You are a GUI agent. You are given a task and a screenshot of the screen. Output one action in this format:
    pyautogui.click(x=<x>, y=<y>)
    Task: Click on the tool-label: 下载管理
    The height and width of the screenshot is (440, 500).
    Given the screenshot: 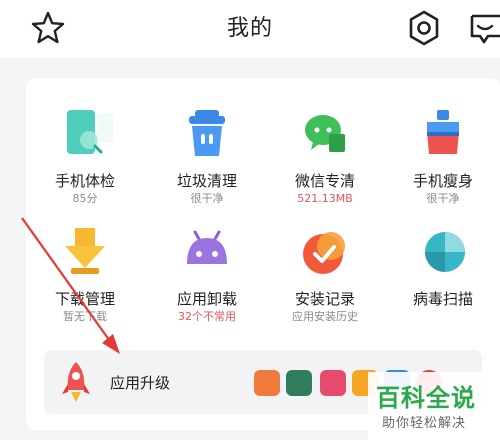 What is the action you would take?
    pyautogui.click(x=84, y=299)
    